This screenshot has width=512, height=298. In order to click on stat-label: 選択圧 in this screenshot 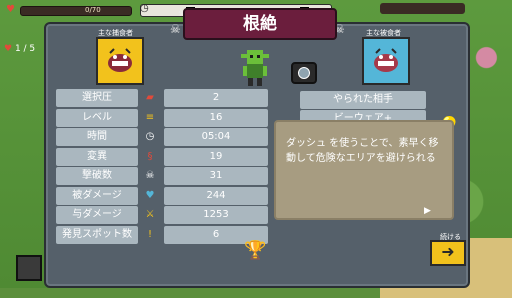, I will do `click(97, 98)`.